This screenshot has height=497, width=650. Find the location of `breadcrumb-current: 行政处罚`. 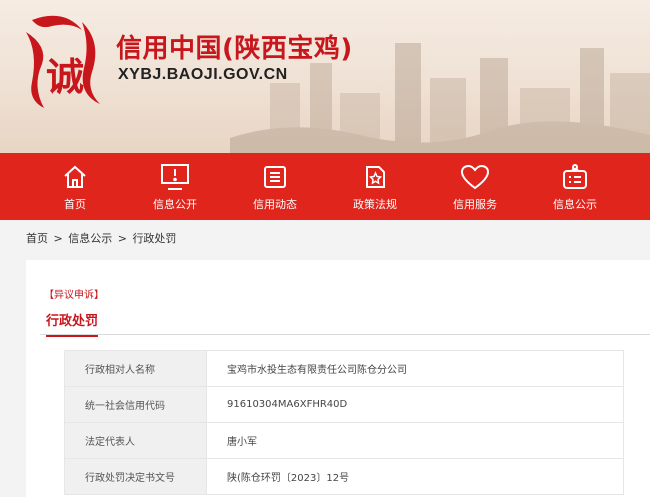

breadcrumb-current: 行政处罚 is located at coordinates (154, 238).